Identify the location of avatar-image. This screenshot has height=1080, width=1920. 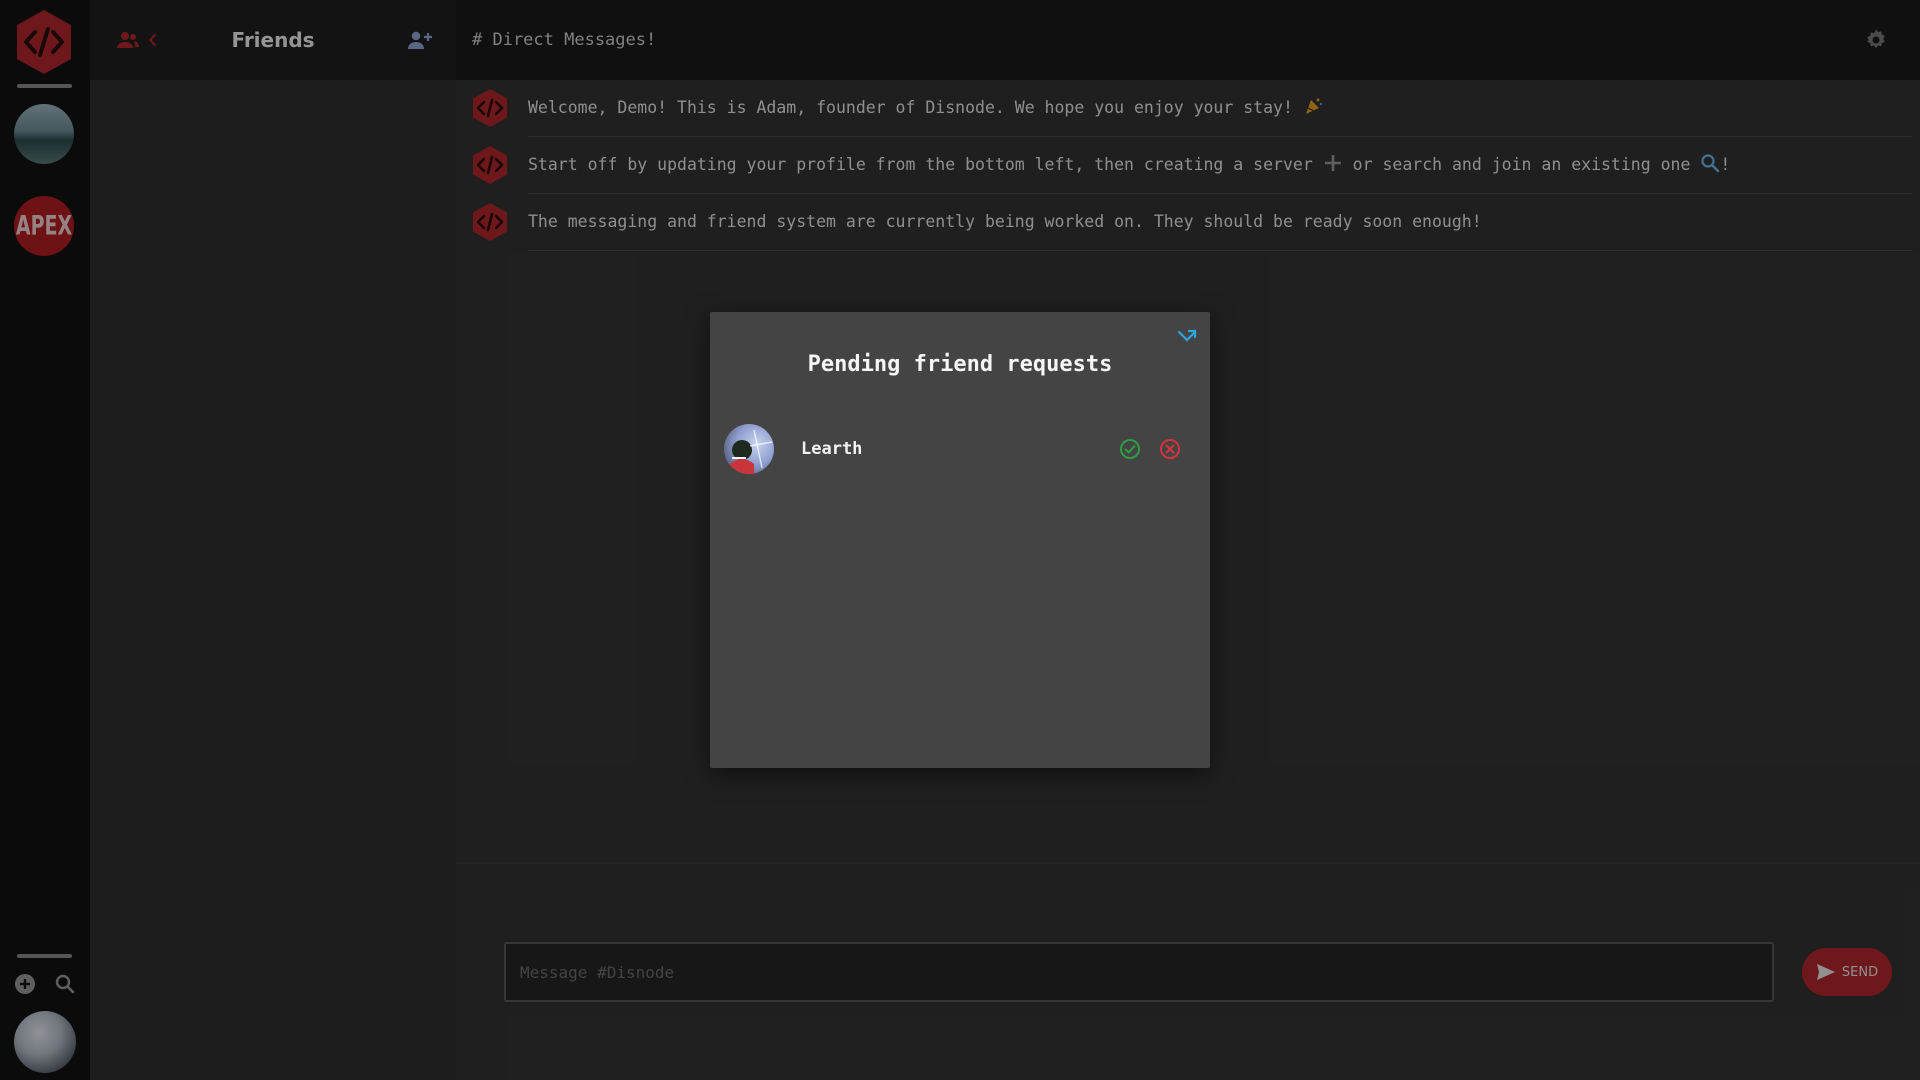
(751, 451).